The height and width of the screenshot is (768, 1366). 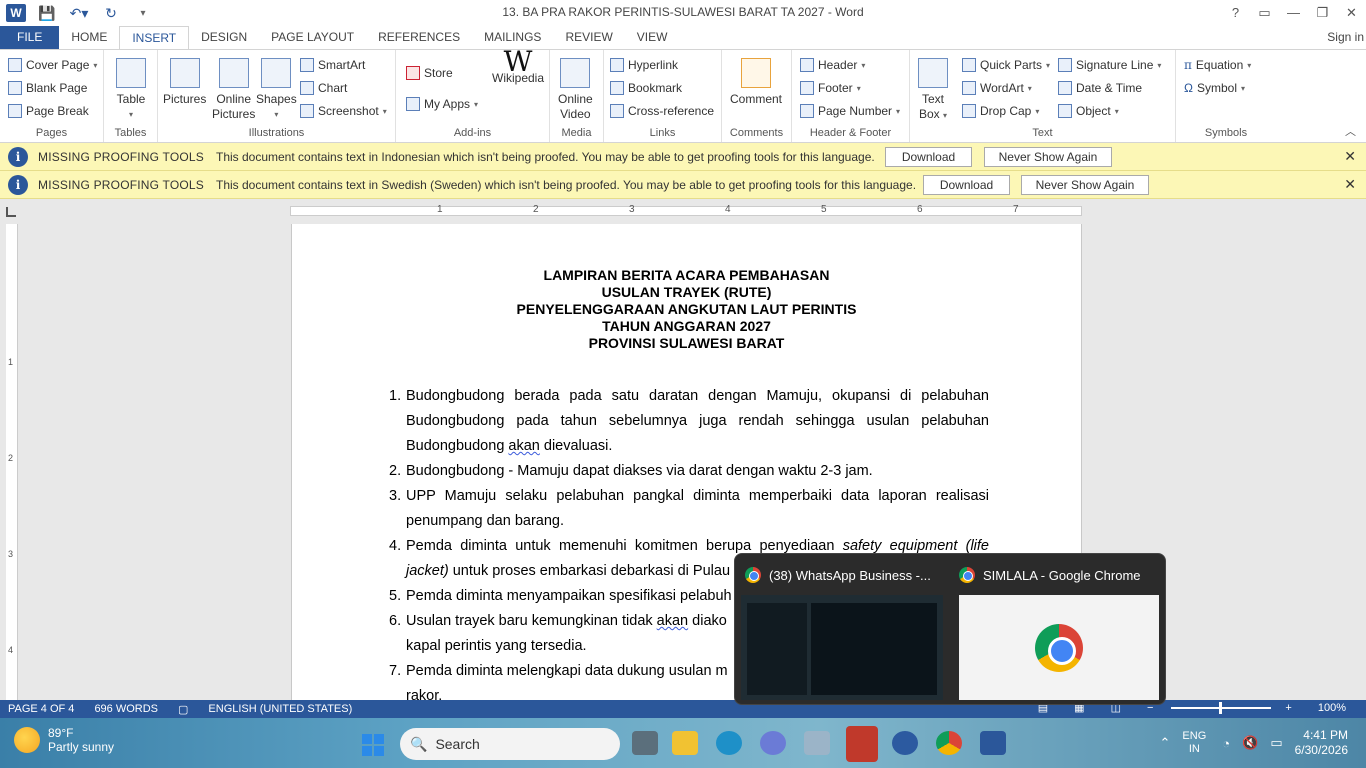 I want to click on quick-parts-button: Quick Parts ▾, so click(x=1006, y=65).